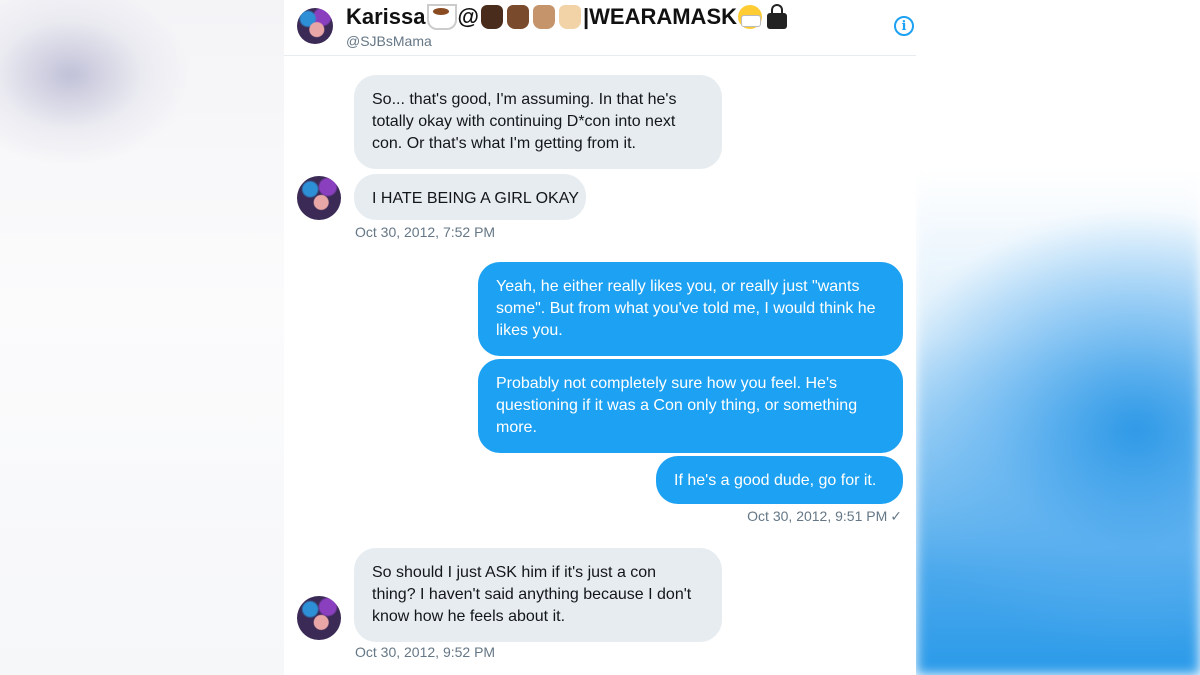 The width and height of the screenshot is (1200, 675). Describe the element at coordinates (904, 26) in the screenshot. I see `info-icon: i` at that location.